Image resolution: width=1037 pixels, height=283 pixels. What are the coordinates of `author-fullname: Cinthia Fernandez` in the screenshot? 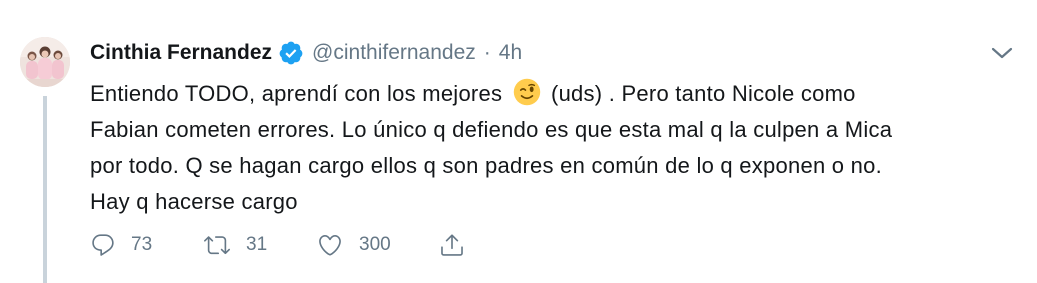 It's located at (181, 53).